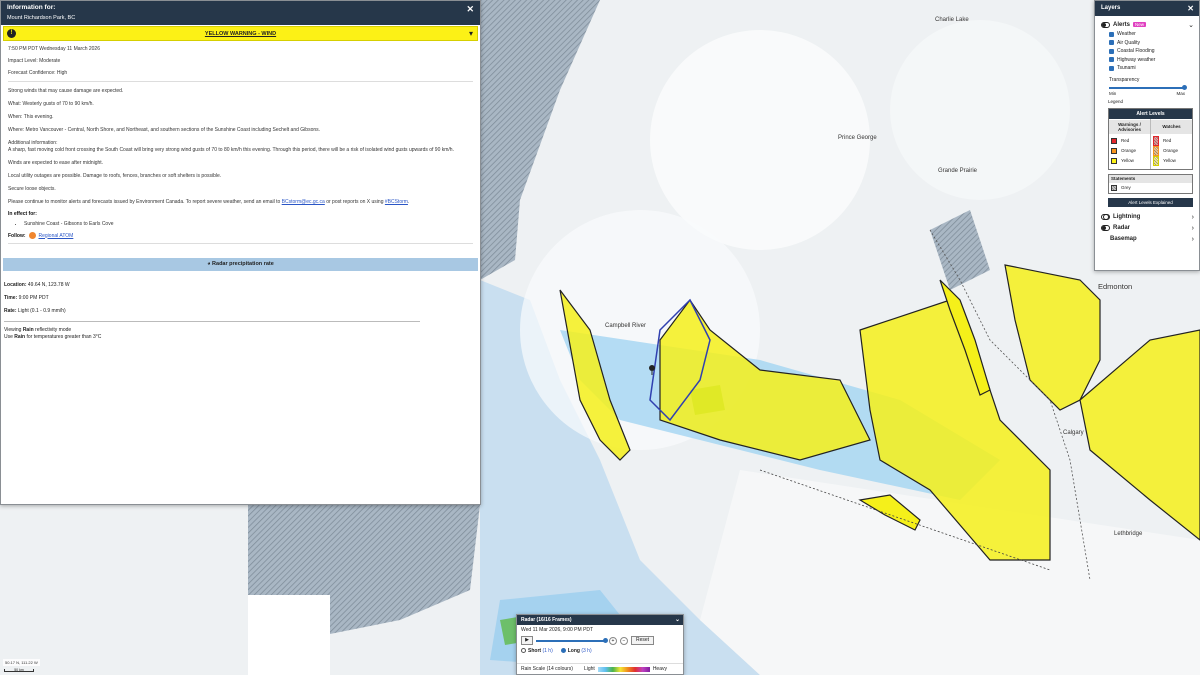  I want to click on player-controls: ▶ + − Reset, so click(600, 640).